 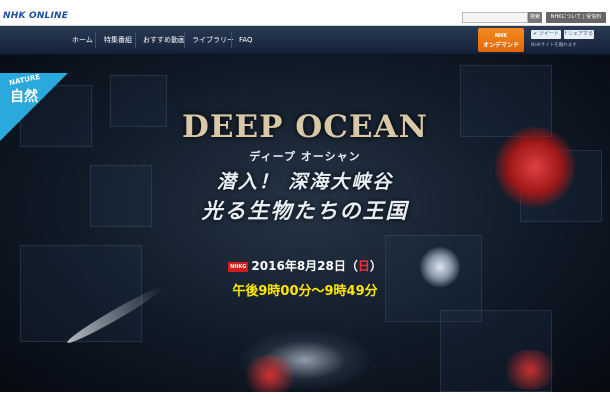 What do you see at coordinates (305, 17) in the screenshot?
I see `top-bar: NHK ONLINE 検索 NHKについて | 受信料` at bounding box center [305, 17].